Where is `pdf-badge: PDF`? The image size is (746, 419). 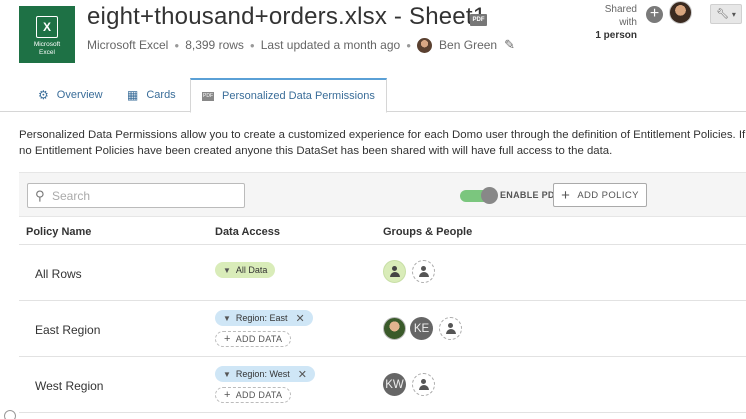 pdf-badge: PDF is located at coordinates (478, 20).